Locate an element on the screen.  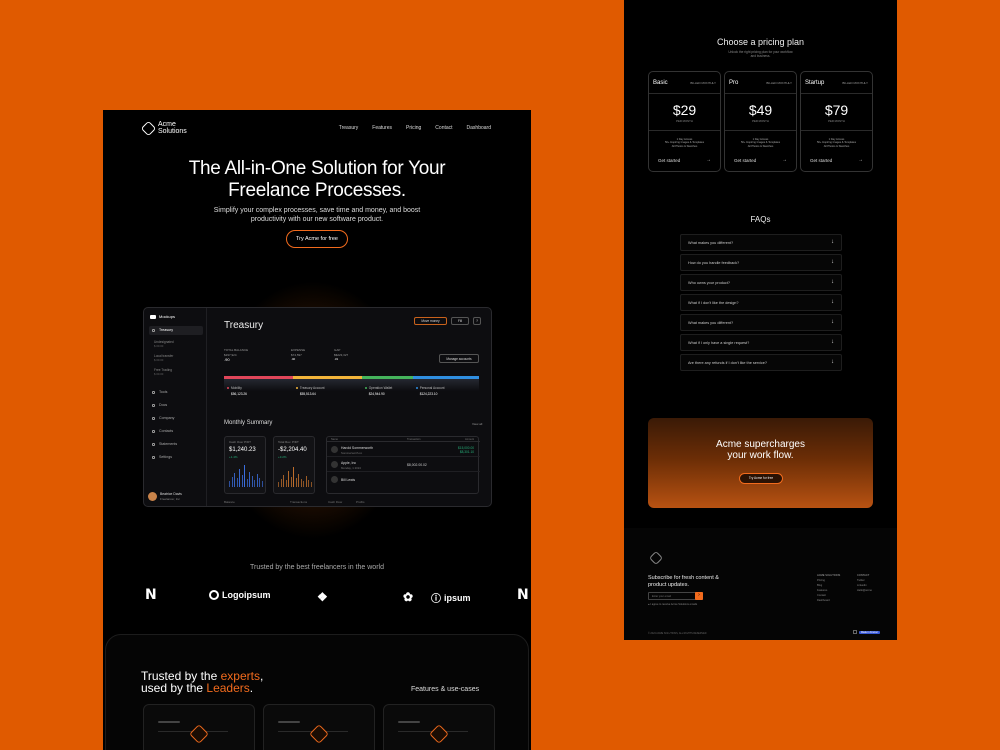
move-money-button: Move money is located at coordinates (430, 321).